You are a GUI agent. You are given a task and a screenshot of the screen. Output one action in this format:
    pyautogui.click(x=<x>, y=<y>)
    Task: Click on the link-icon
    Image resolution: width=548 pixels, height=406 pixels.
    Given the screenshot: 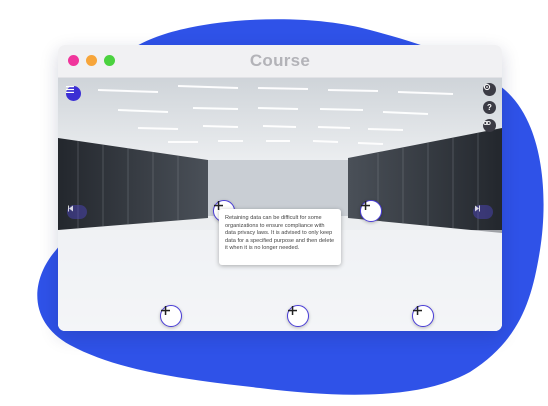 What is the action you would take?
    pyautogui.click(x=487, y=123)
    